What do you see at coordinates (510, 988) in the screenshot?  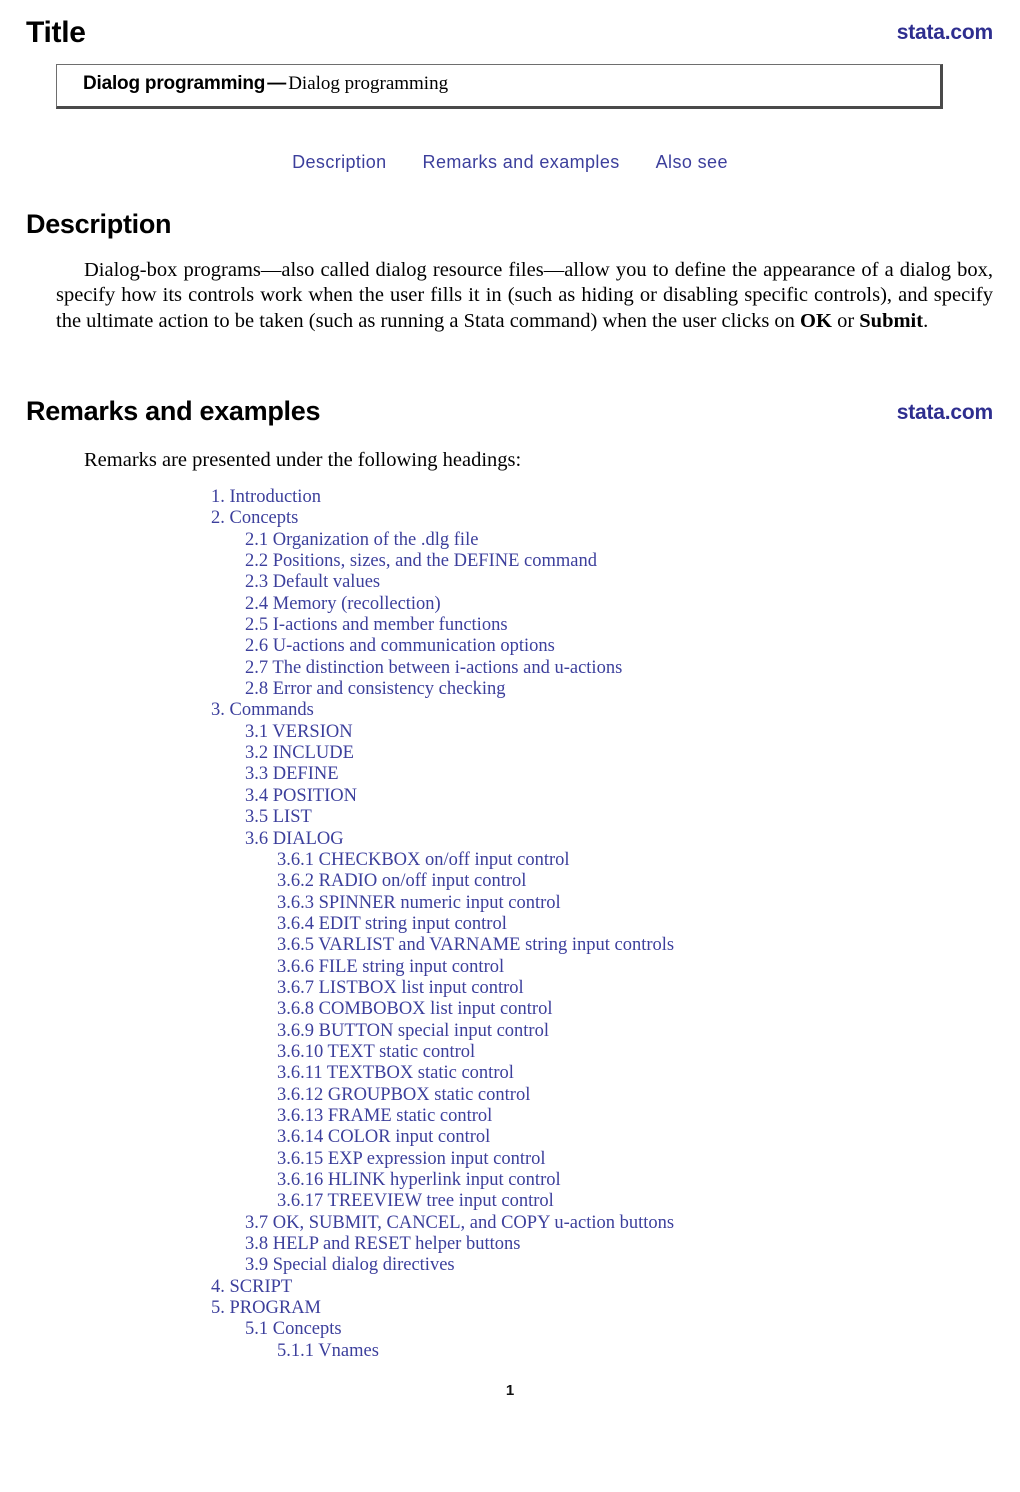 I see `toc-item: 3.6.7 LISTBOX list input control` at bounding box center [510, 988].